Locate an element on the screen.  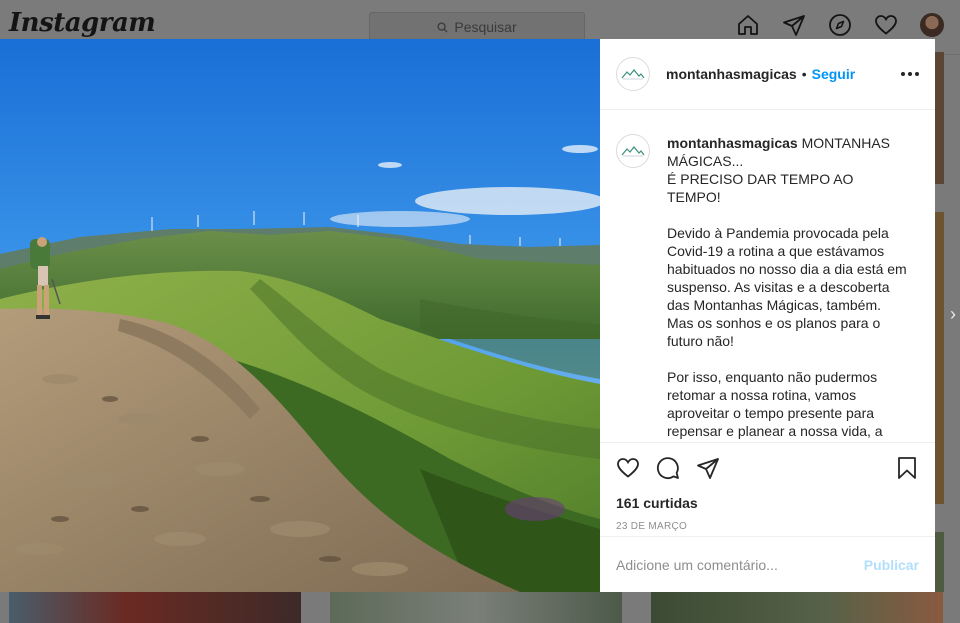
account-avatar is located at coordinates (633, 74).